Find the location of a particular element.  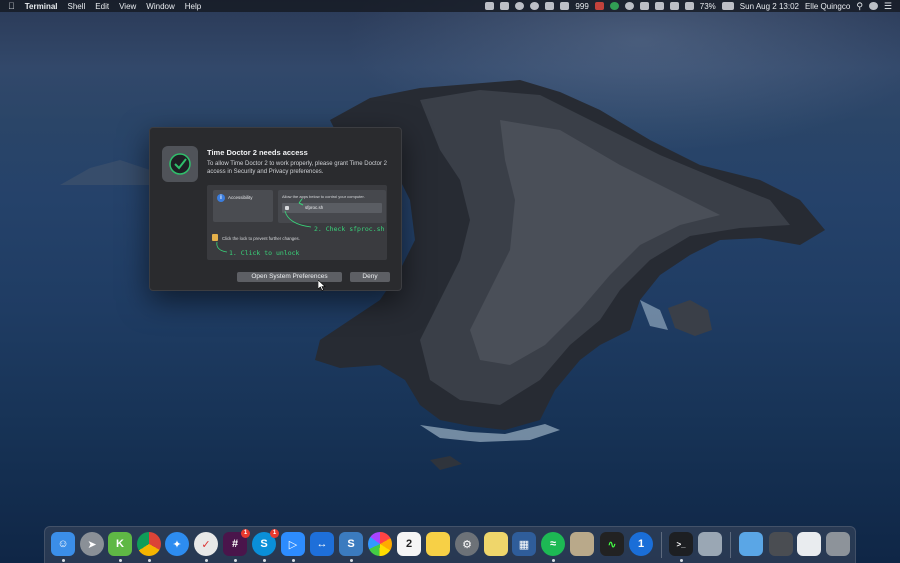

kite-app-icon: K is located at coordinates (120, 544).